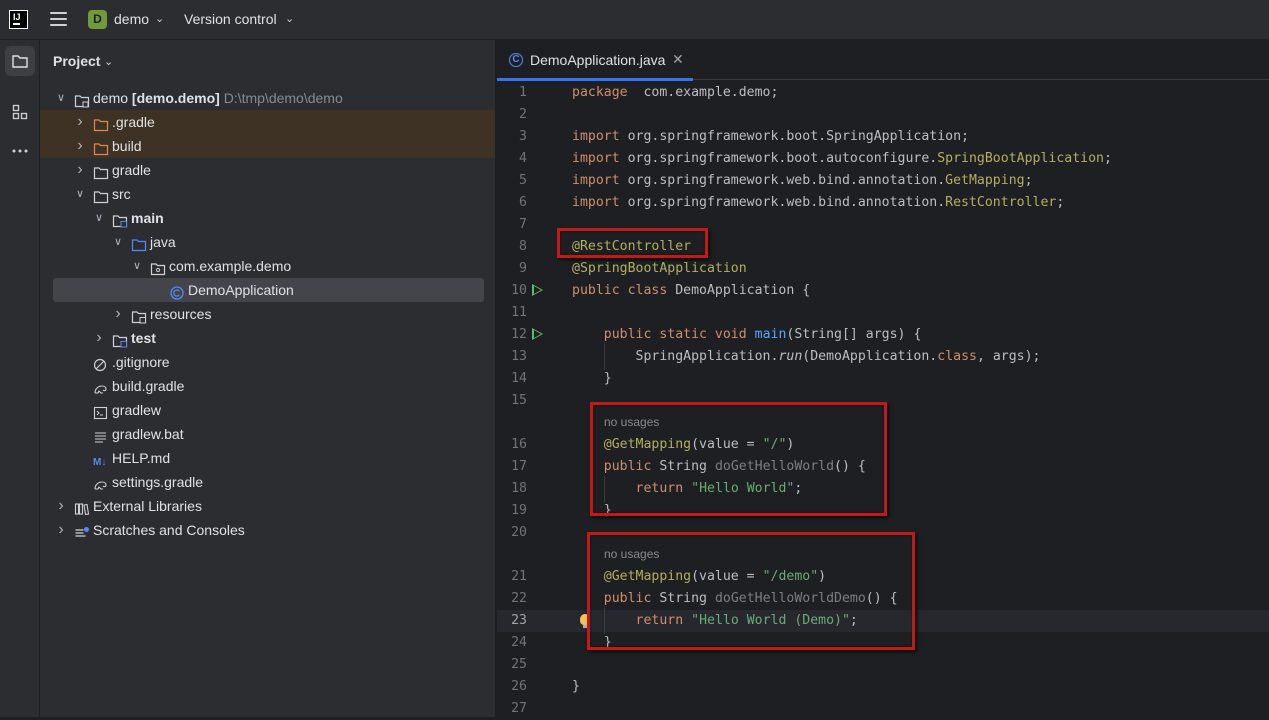  What do you see at coordinates (512, 313) in the screenshot?
I see `line-number: 11` at bounding box center [512, 313].